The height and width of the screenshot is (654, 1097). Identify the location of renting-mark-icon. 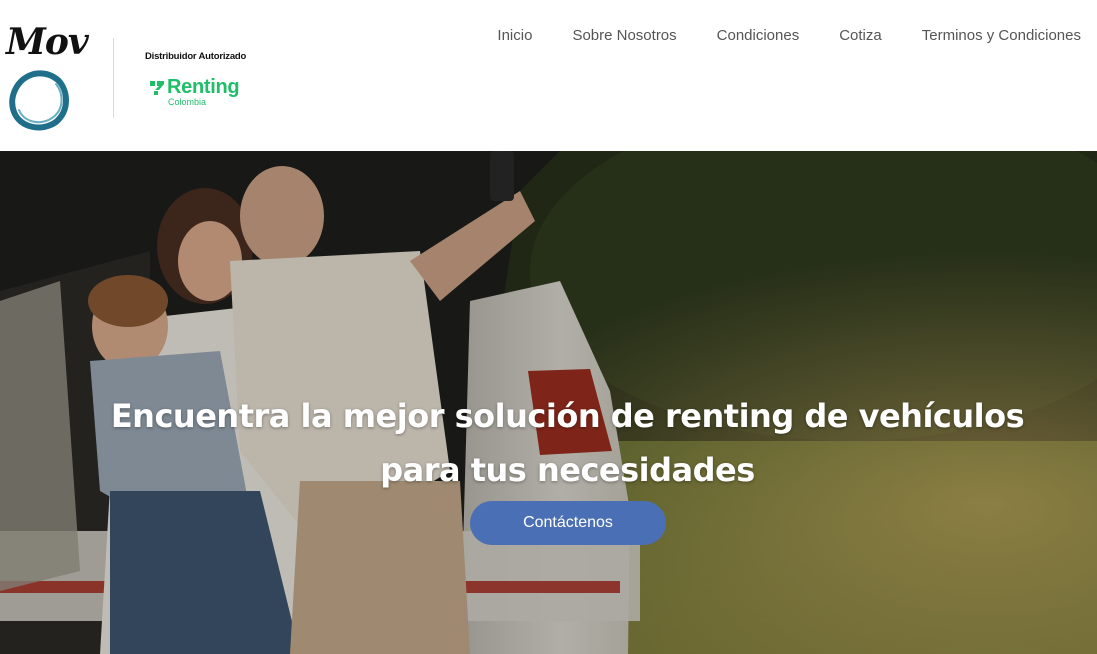
(157, 88).